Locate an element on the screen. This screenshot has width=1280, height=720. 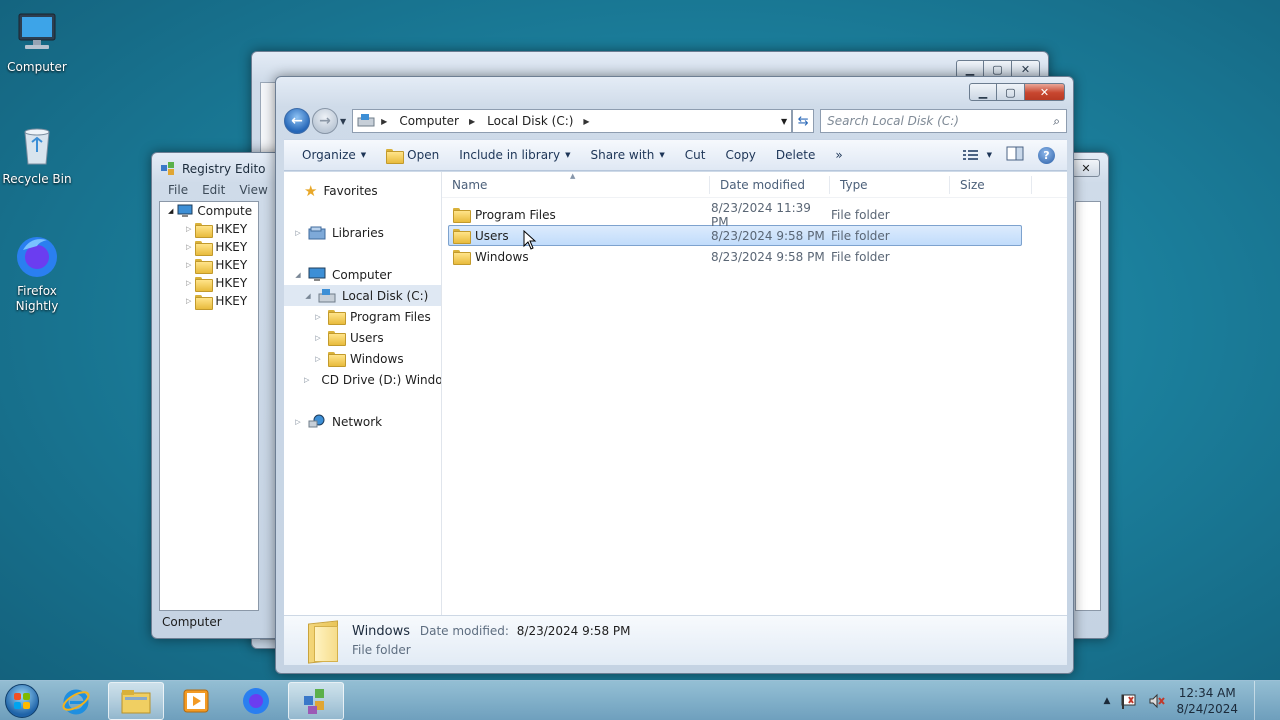
cut-button: Cut is located at coordinates (695, 155).